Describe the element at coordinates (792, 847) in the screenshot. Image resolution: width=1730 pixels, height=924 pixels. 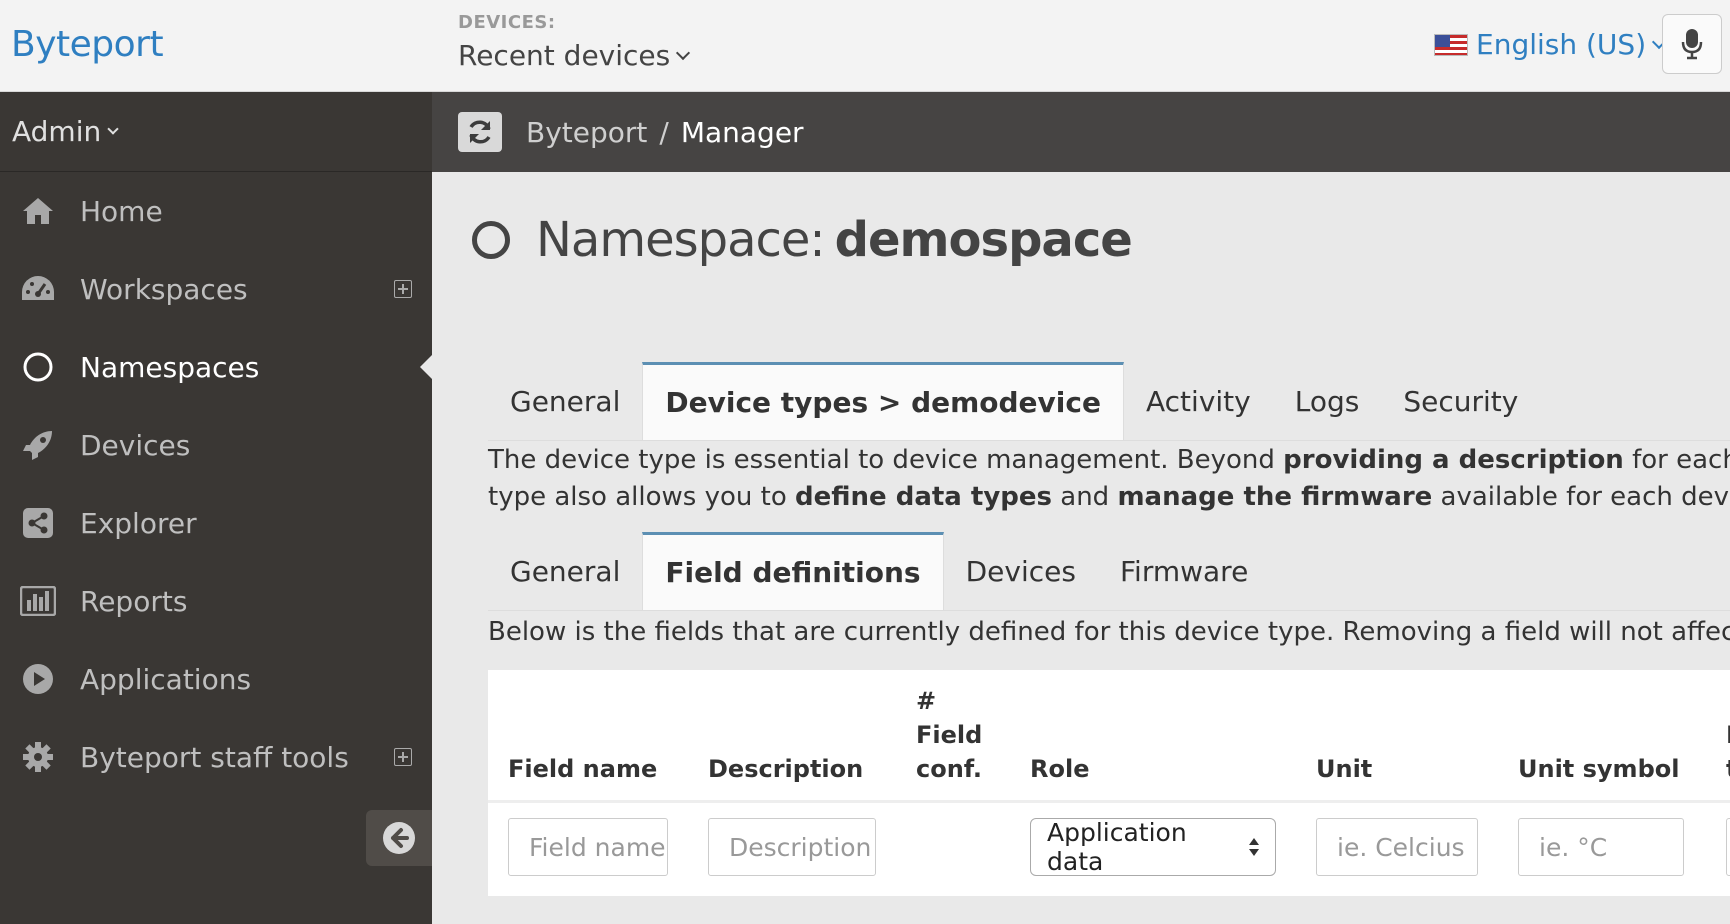
I see `description-input: Description` at that location.